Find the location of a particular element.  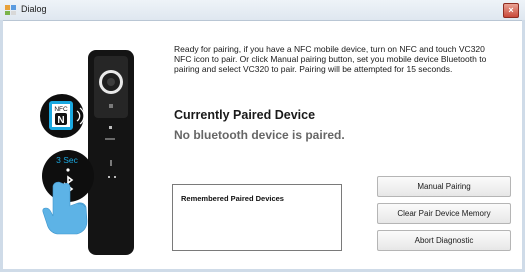

paired-status: No bluetooth device is paired. is located at coordinates (259, 135).